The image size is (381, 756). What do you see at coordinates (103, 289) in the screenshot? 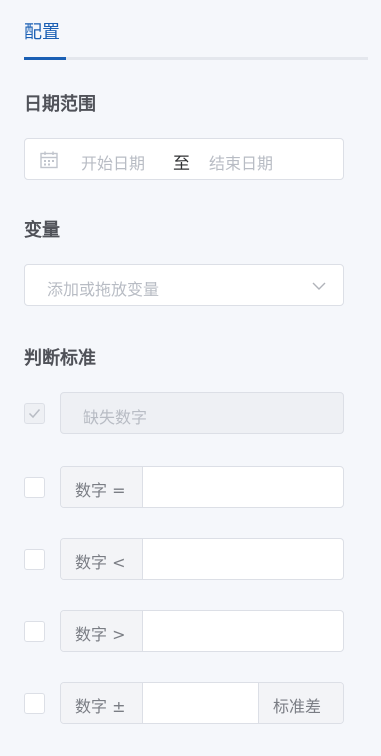
I see `variable-placeholder: 添加或拖放变量` at bounding box center [103, 289].